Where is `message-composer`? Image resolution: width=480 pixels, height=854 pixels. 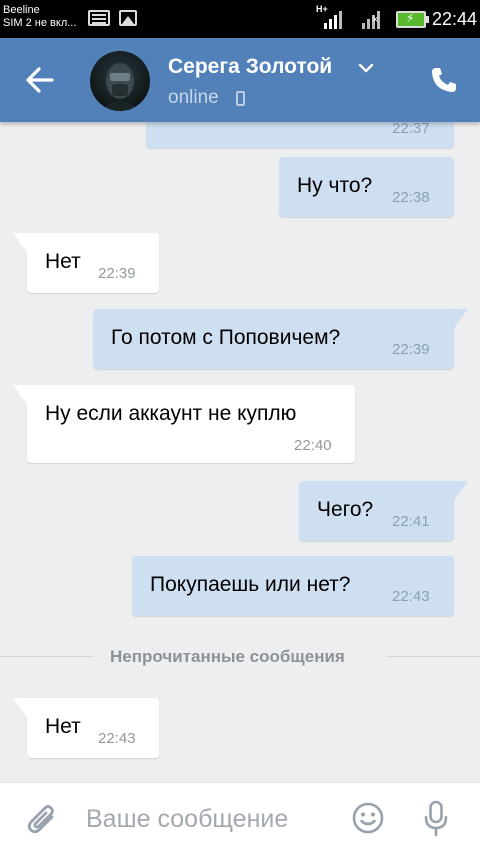
message-composer is located at coordinates (240, 818).